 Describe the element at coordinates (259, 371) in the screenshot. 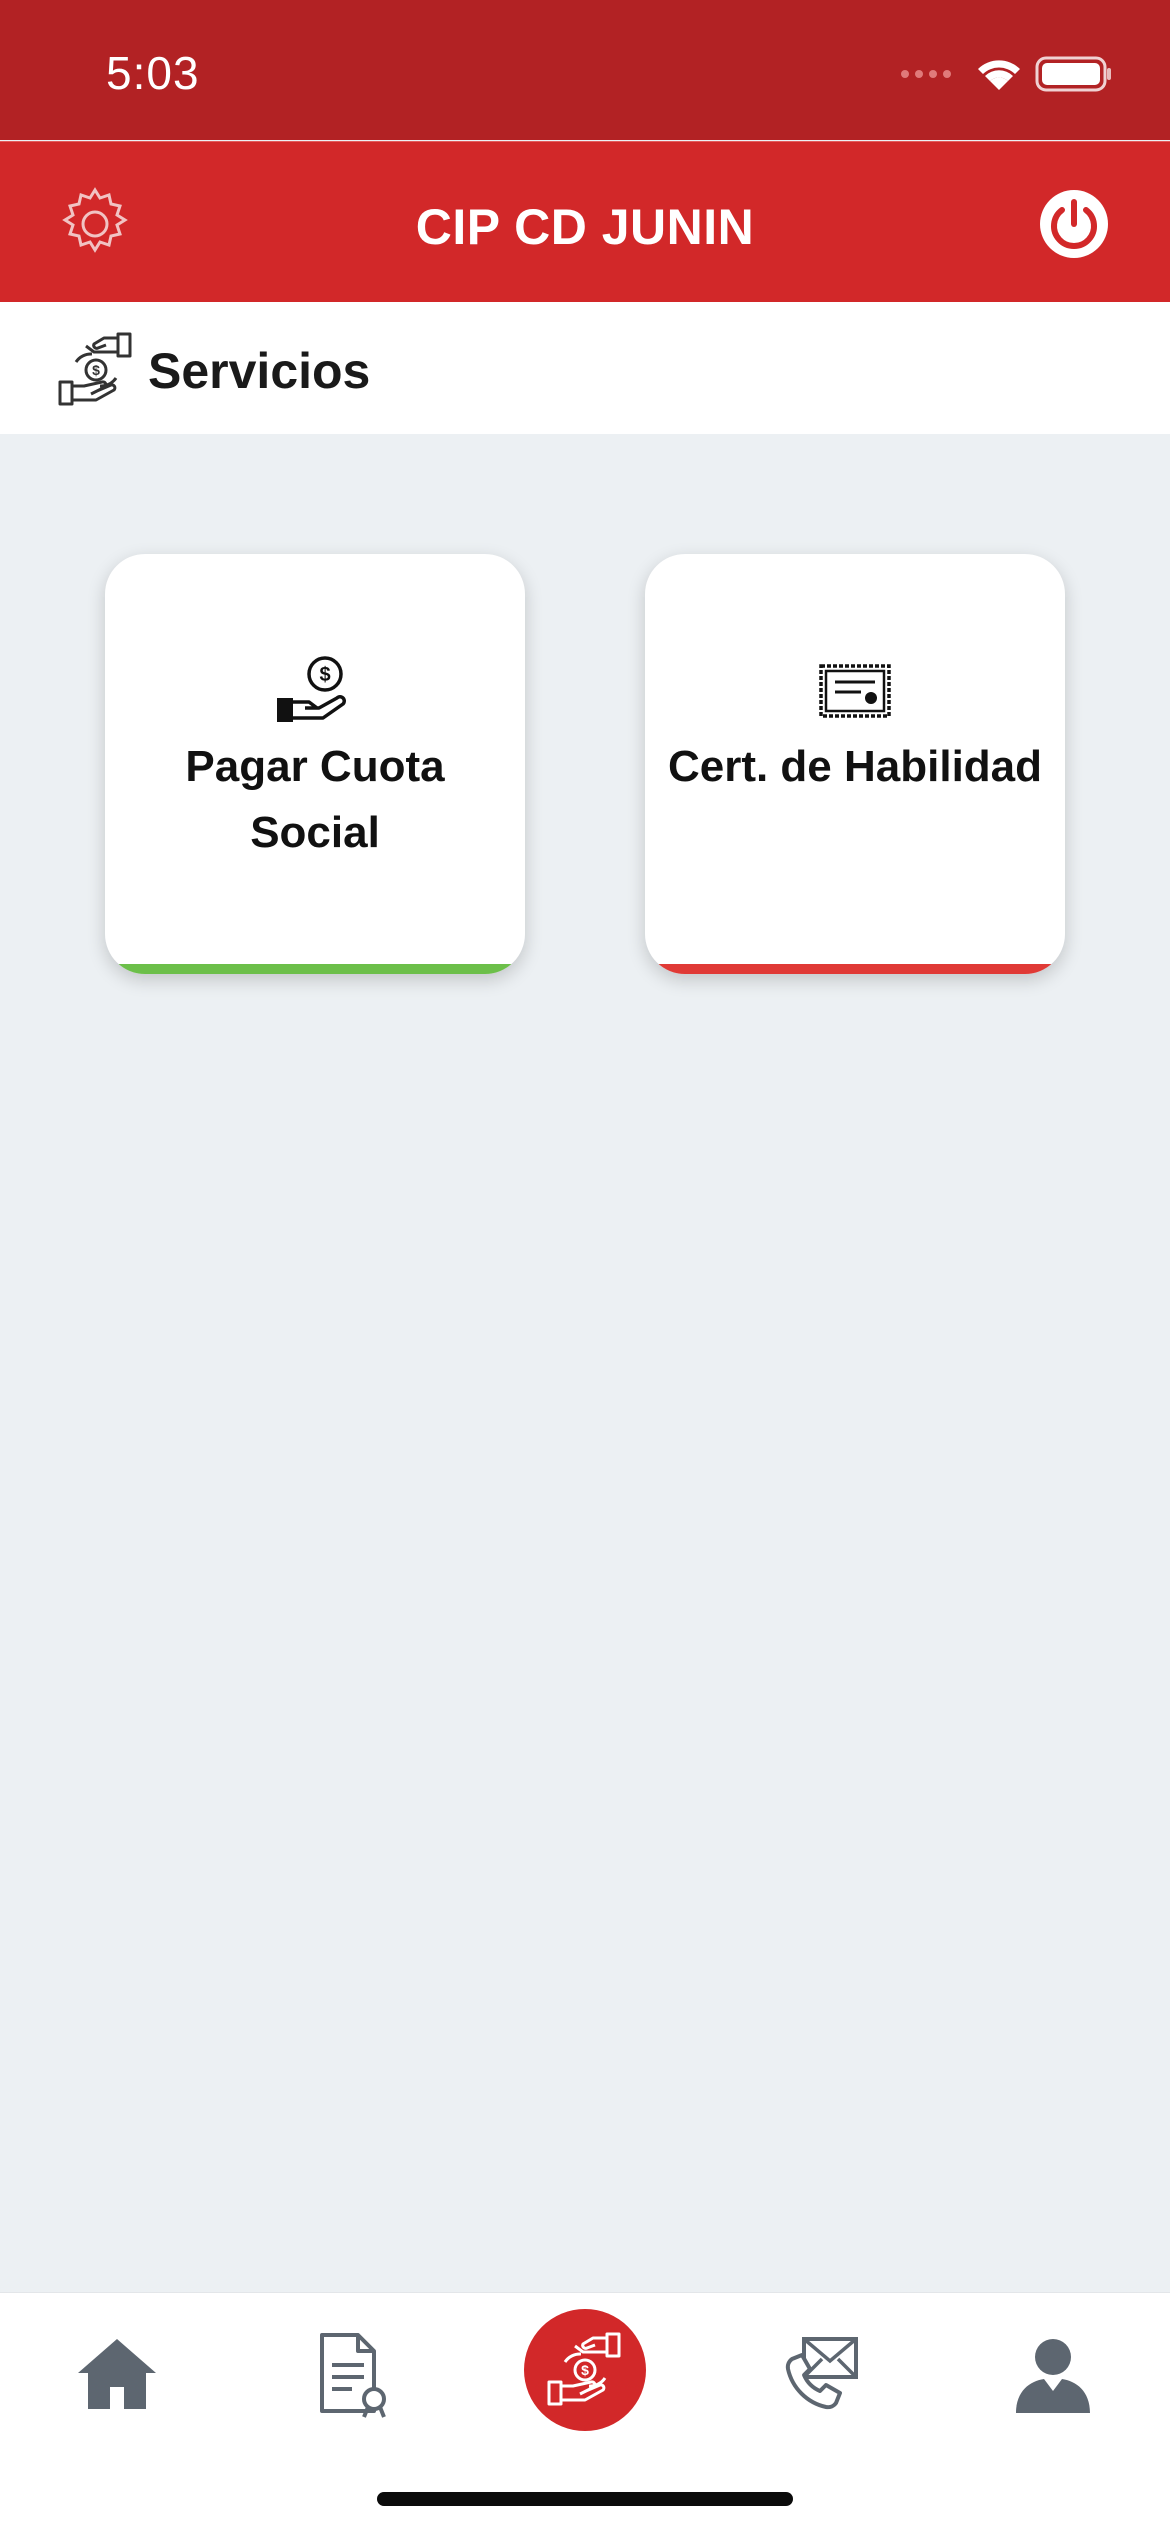

I see `section-title: Servicios` at that location.